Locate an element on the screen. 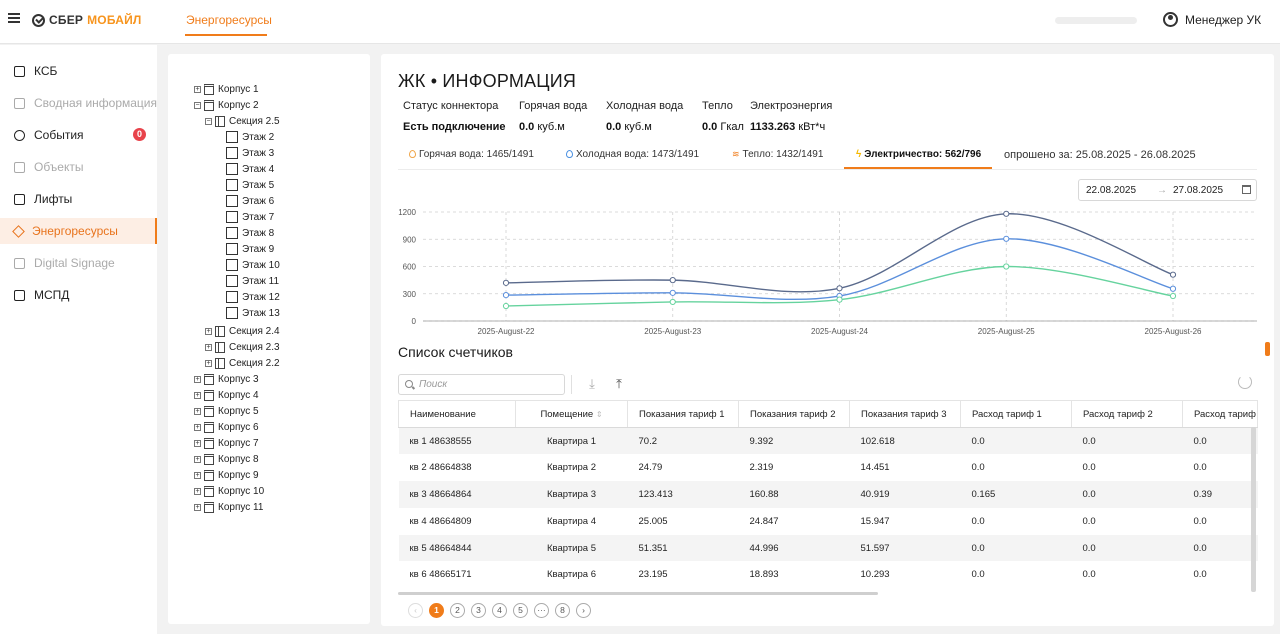 The width and height of the screenshot is (1280, 634). sidebar-item-mspd: МСПД is located at coordinates (78, 295).